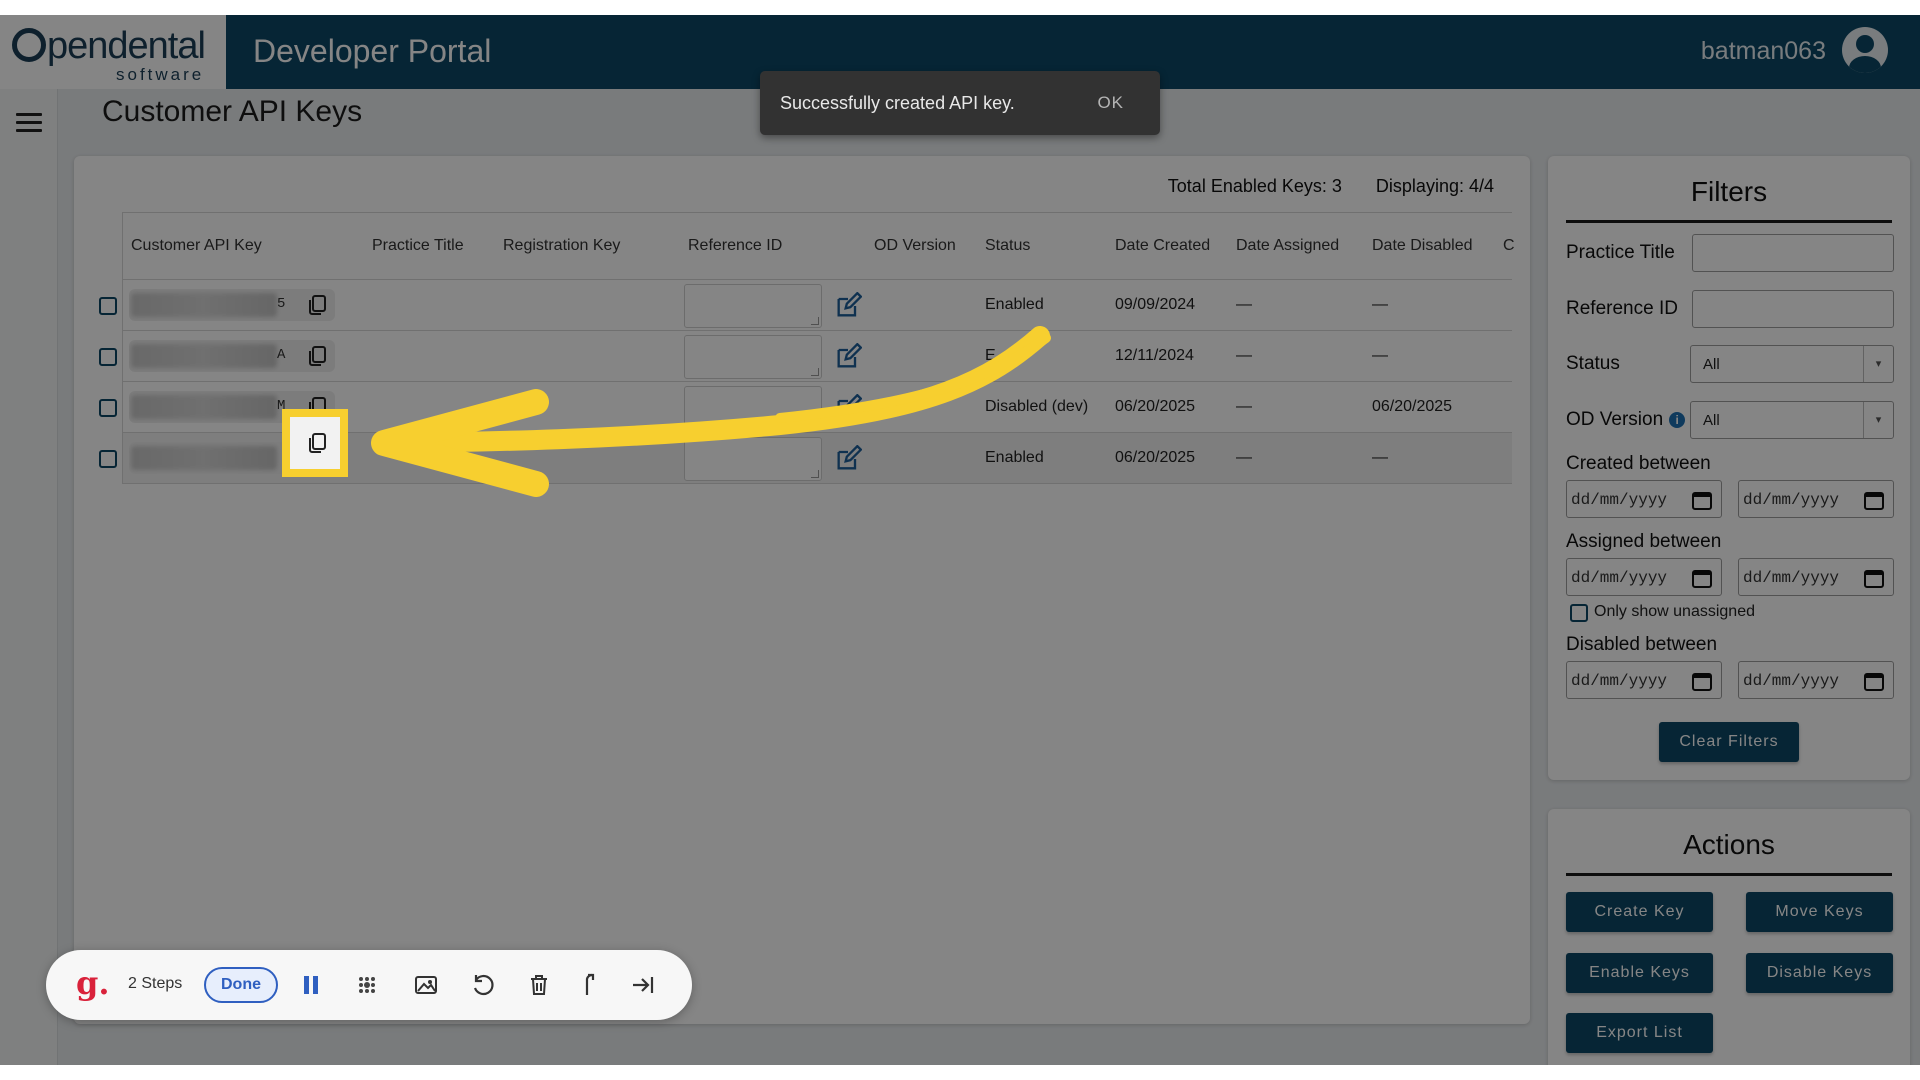 This screenshot has height=1080, width=1920. What do you see at coordinates (1626, 420) in the screenshot?
I see `od-version-label: OD Version i` at bounding box center [1626, 420].